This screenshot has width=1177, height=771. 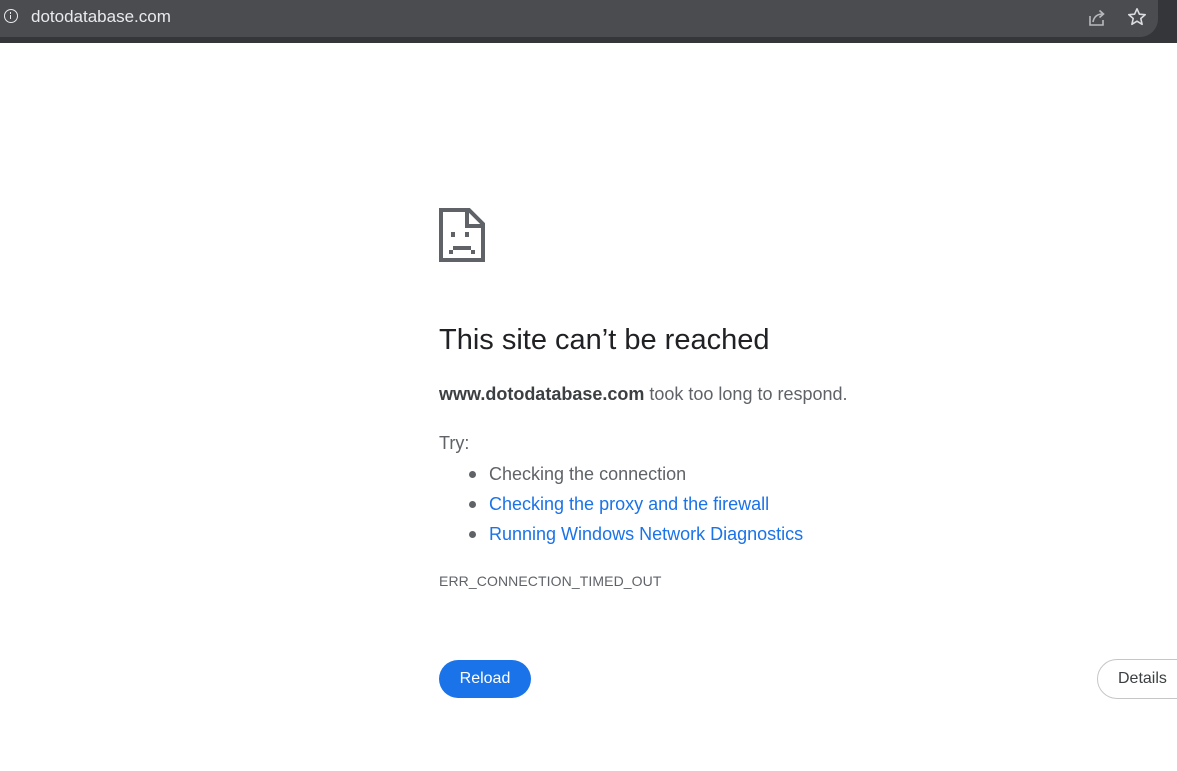 I want to click on proxy-firewall-link: Checking the proxy and the firewall, so click(x=629, y=504).